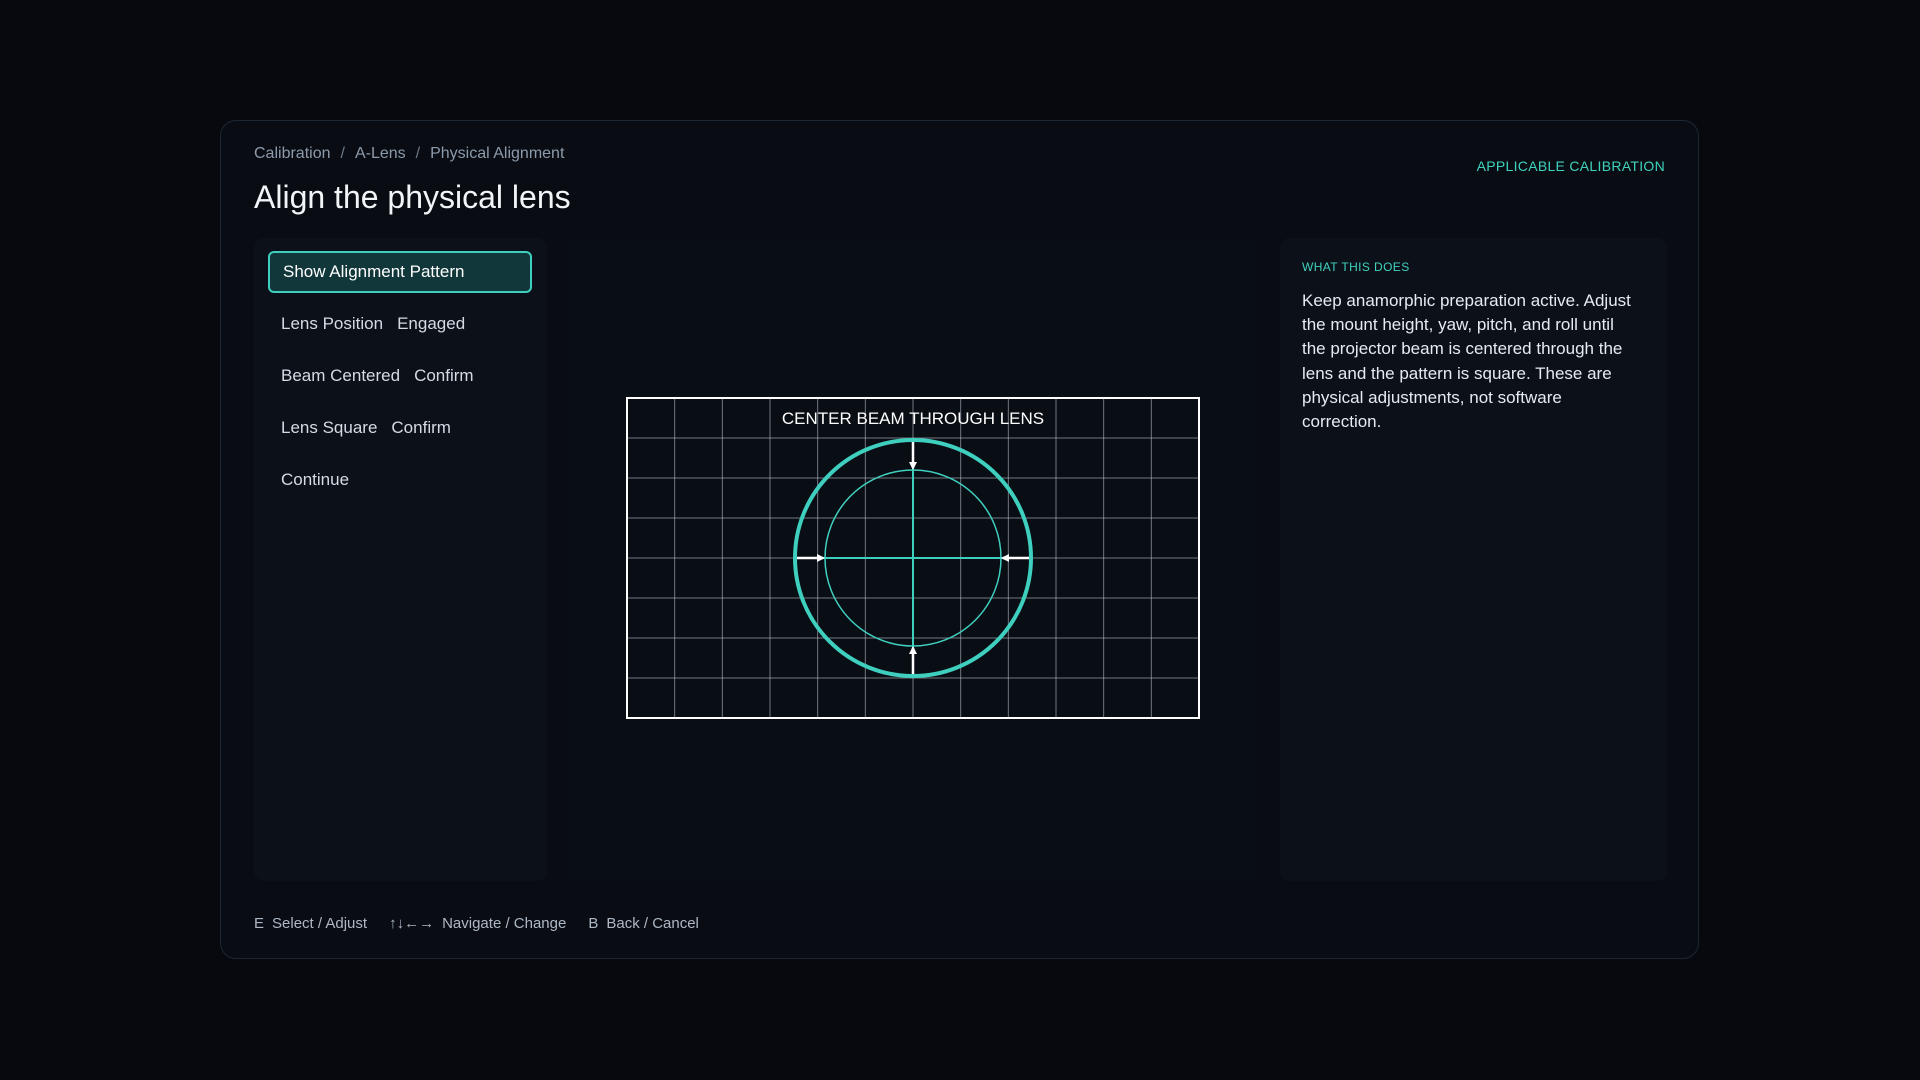 The width and height of the screenshot is (1920, 1080). What do you see at coordinates (320, 923) in the screenshot?
I see `hint-label: Select / Adjust` at bounding box center [320, 923].